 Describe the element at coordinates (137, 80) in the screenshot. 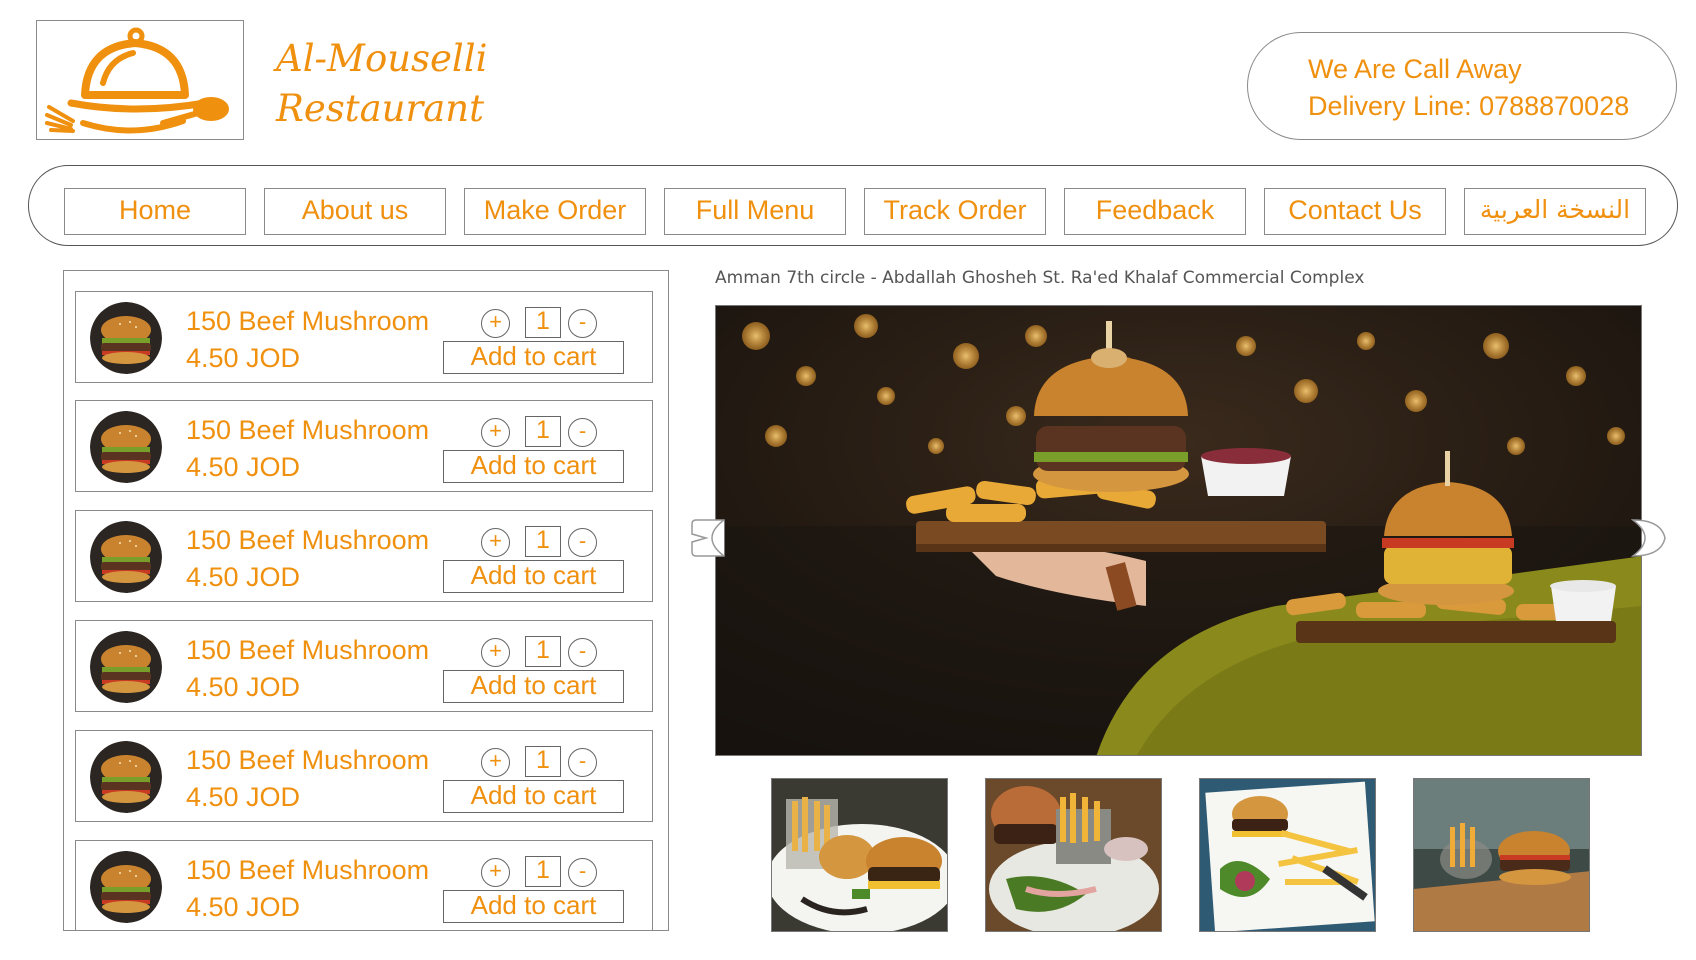

I see `cloche-fork-spoon-icon` at that location.